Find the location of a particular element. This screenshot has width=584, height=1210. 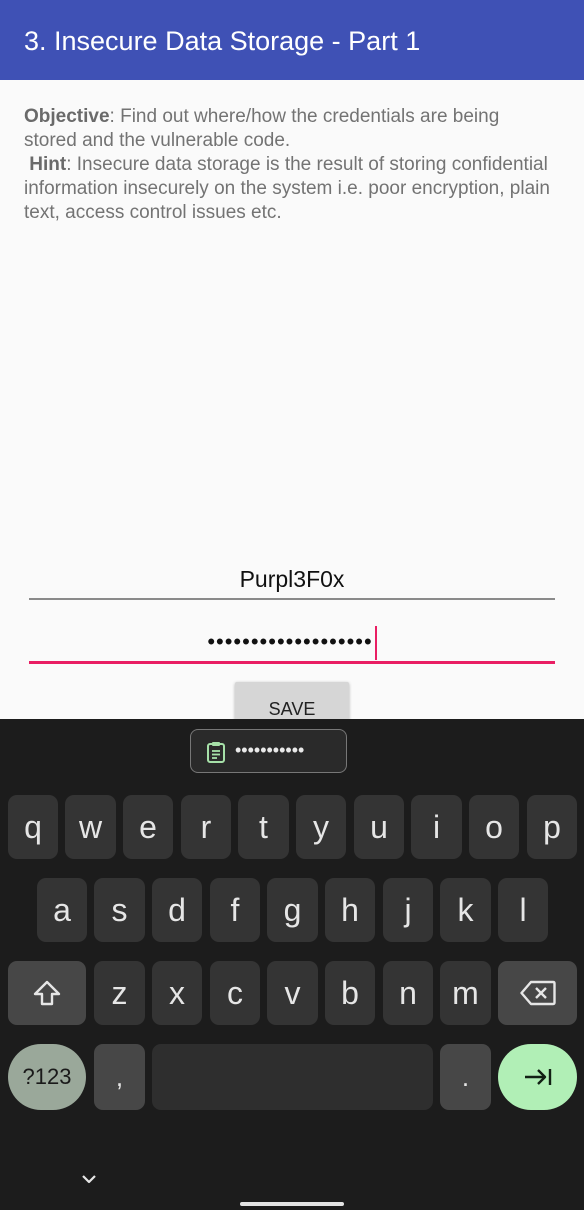

key-p: p is located at coordinates (552, 827).